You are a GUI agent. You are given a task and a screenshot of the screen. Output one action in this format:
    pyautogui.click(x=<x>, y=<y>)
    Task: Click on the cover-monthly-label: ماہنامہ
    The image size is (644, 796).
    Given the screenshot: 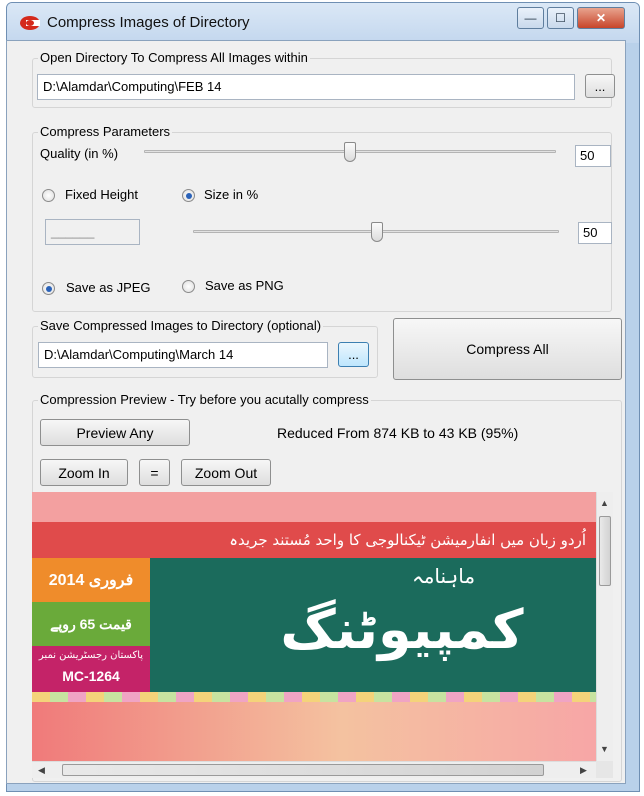 What is the action you would take?
    pyautogui.click(x=444, y=576)
    